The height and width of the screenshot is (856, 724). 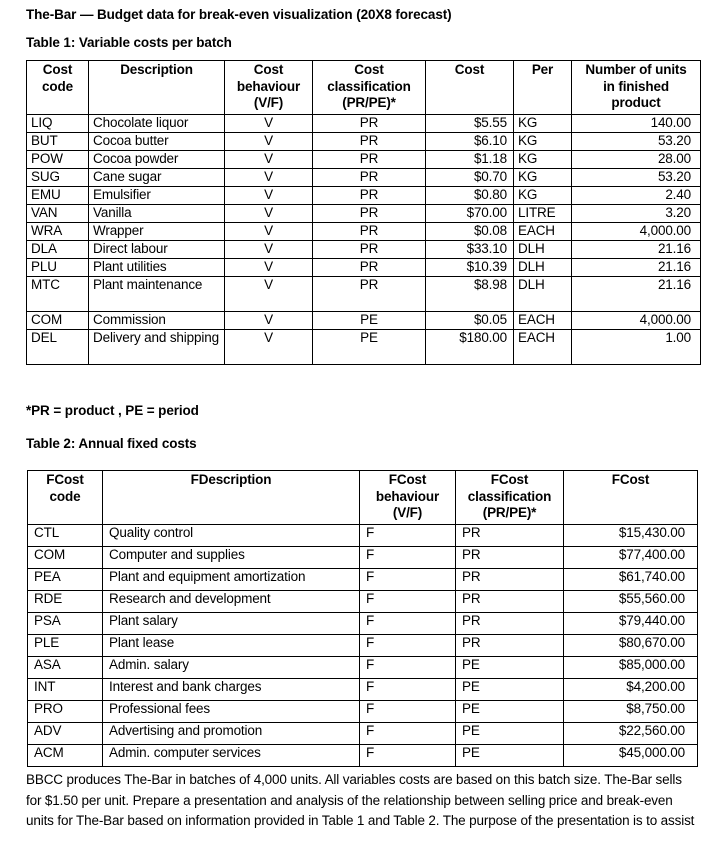 I want to click on table2-th-description-line: FDescription, so click(x=231, y=479).